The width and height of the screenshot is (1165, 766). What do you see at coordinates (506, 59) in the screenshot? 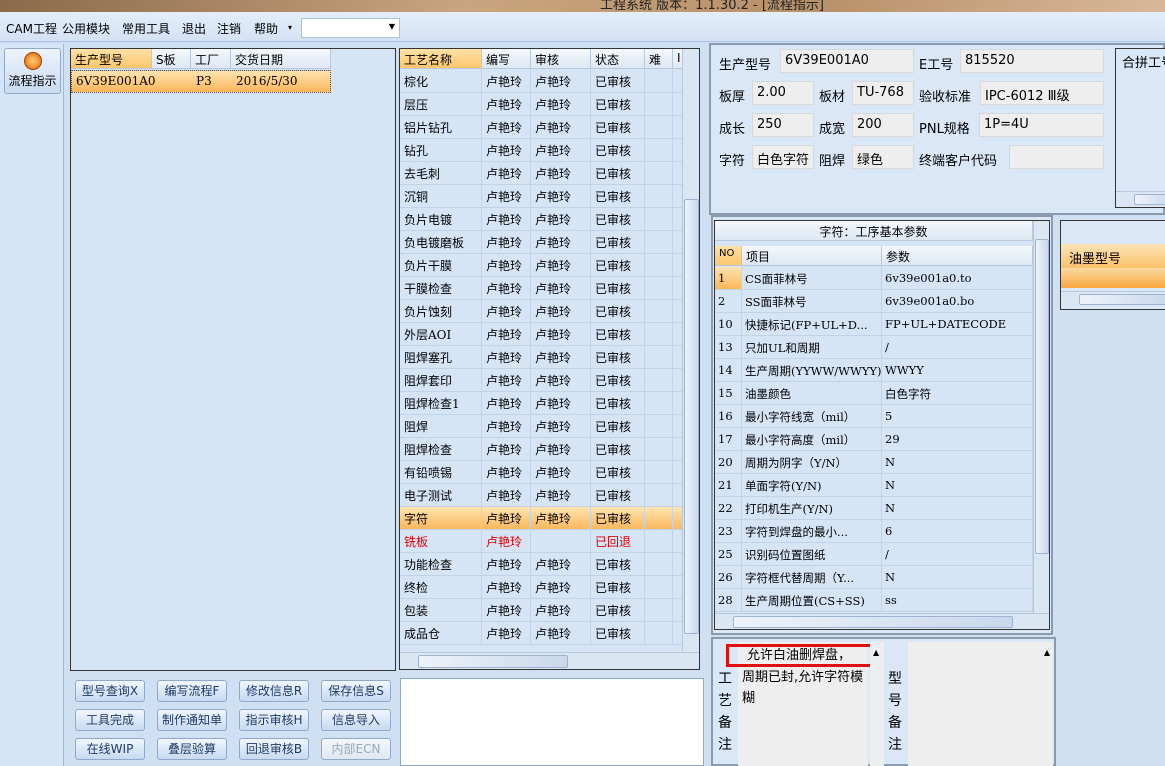
I see `col-writer: 编写` at bounding box center [506, 59].